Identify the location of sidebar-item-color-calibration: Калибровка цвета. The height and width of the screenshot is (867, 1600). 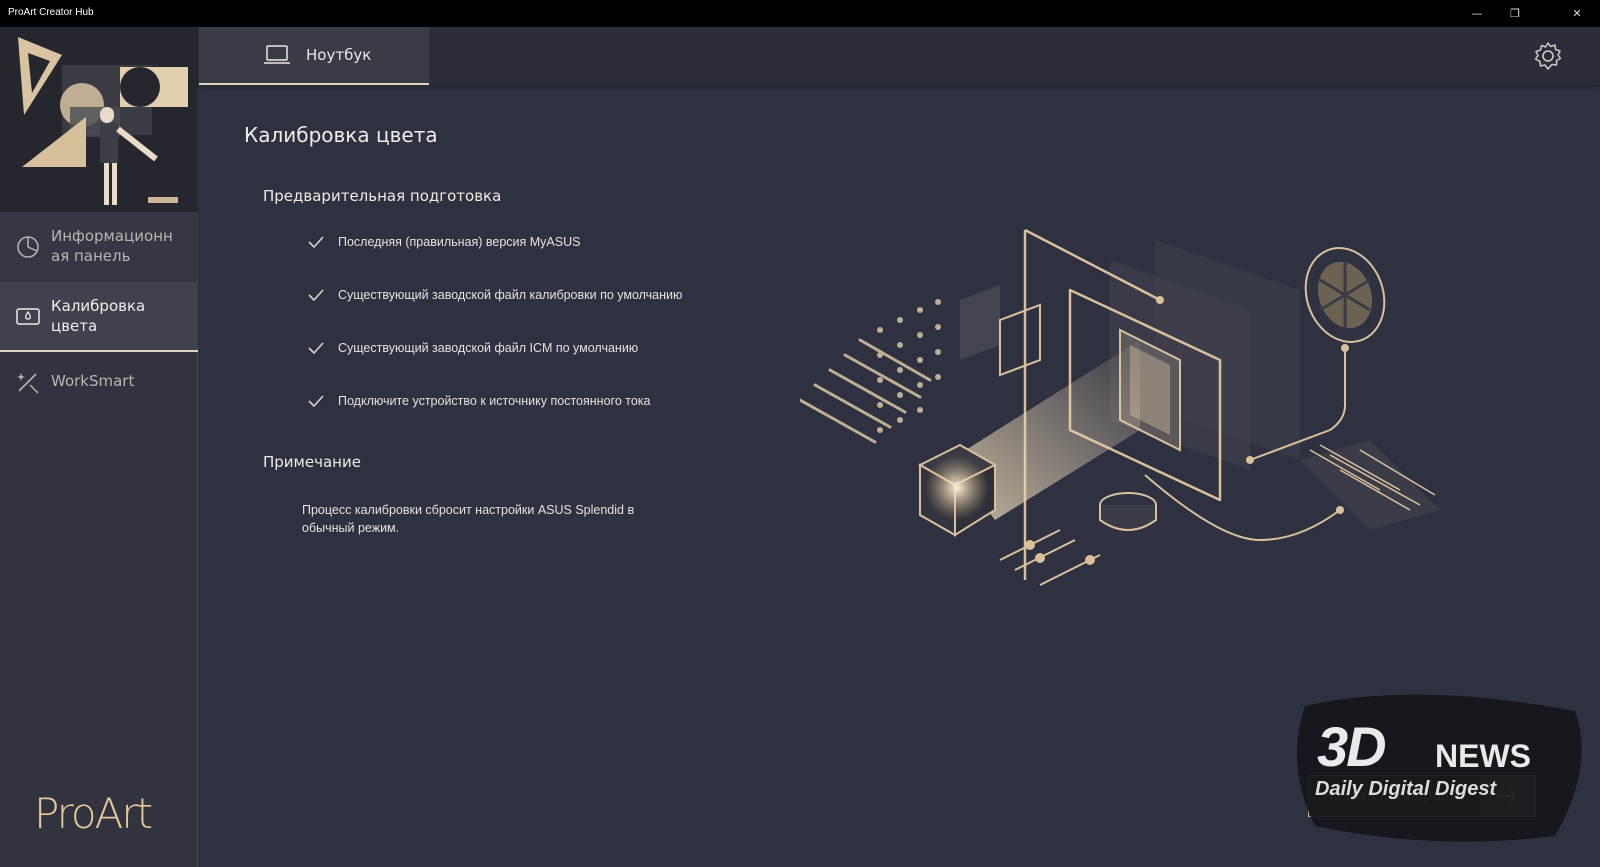
(99, 317).